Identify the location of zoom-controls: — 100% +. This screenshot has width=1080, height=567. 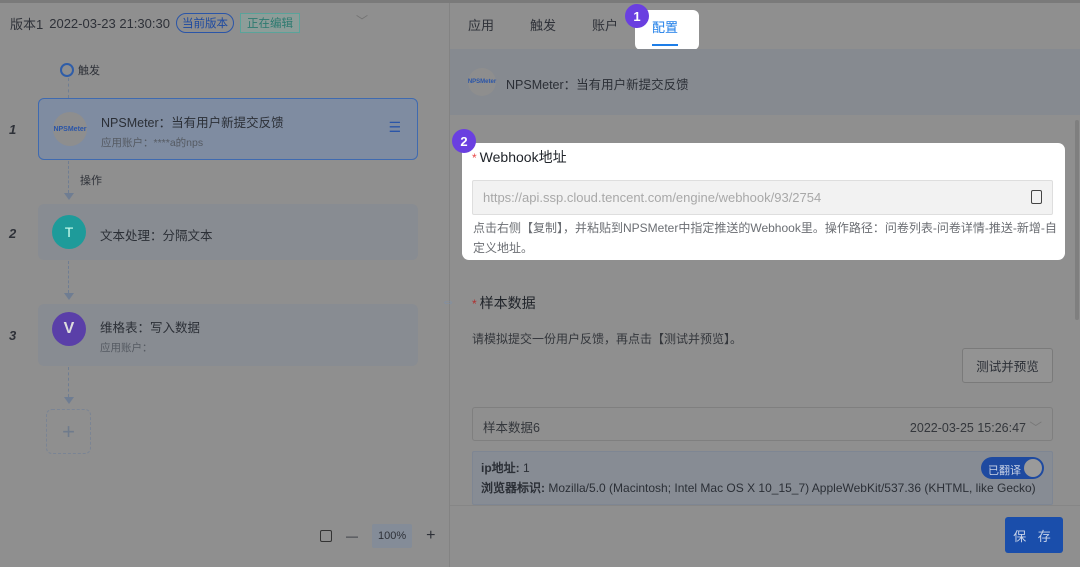
(377, 536).